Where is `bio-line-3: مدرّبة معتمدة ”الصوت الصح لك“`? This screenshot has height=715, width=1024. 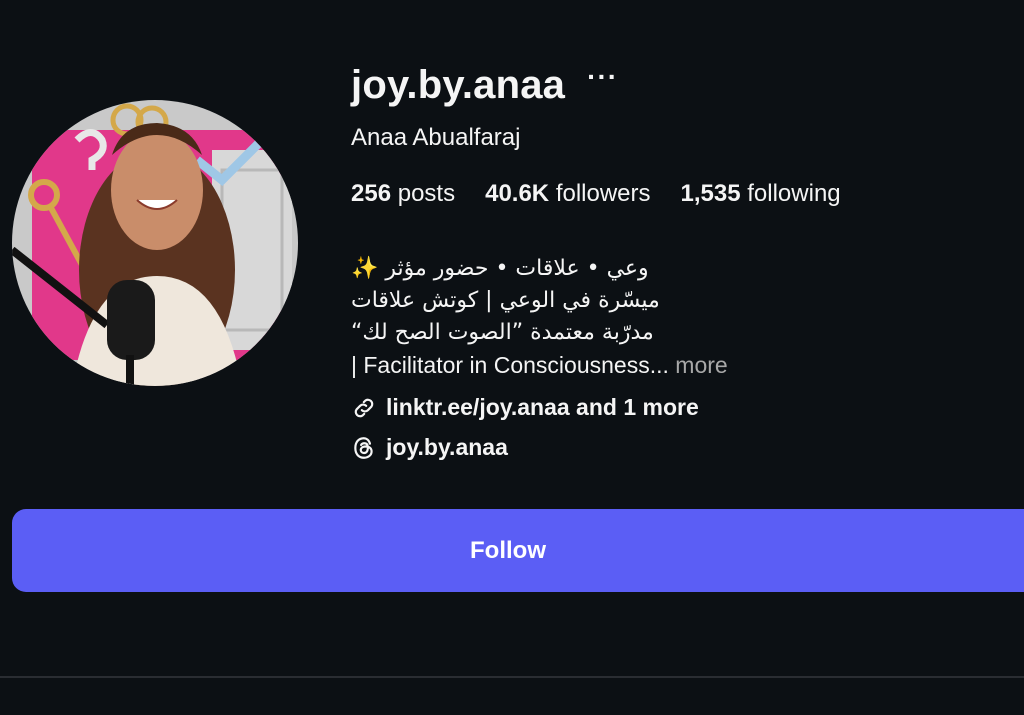
bio-line-3: مدرّبة معتمدة ”الصوت الصح لك“ is located at coordinates (502, 332).